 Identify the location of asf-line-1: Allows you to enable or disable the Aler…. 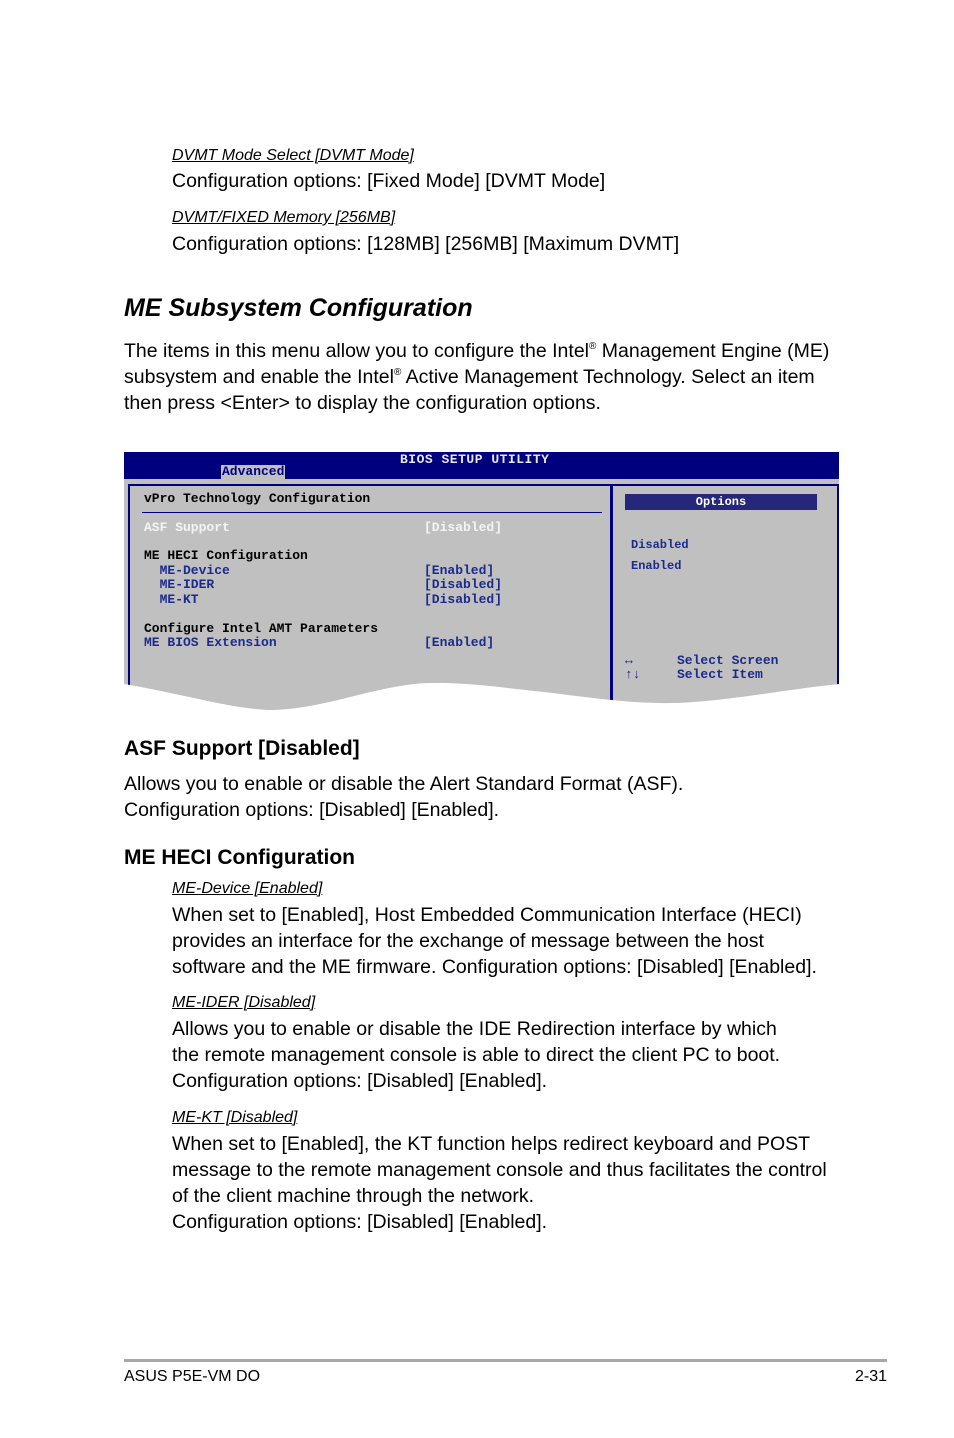
(404, 784).